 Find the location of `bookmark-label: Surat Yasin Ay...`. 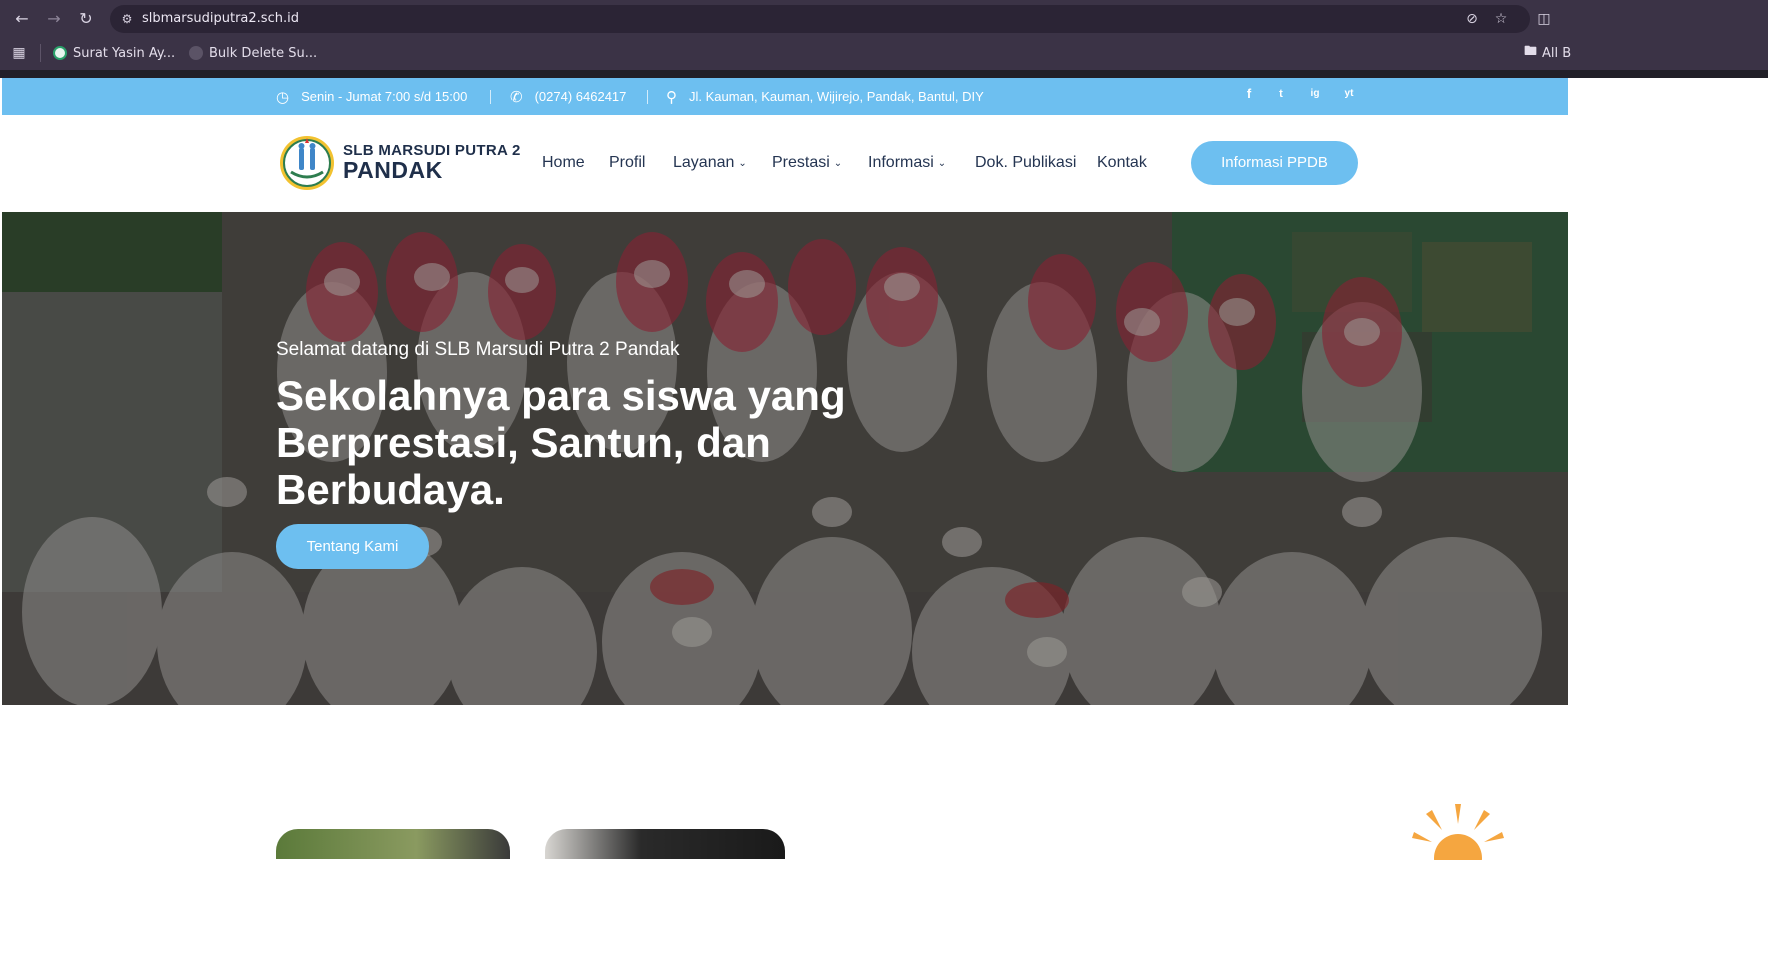

bookmark-label: Surat Yasin Ay... is located at coordinates (124, 53).